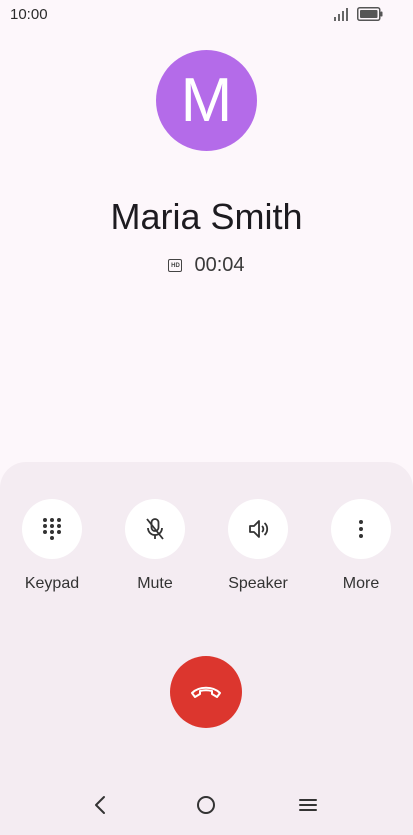 This screenshot has width=413, height=835. I want to click on recents-icon, so click(308, 805).